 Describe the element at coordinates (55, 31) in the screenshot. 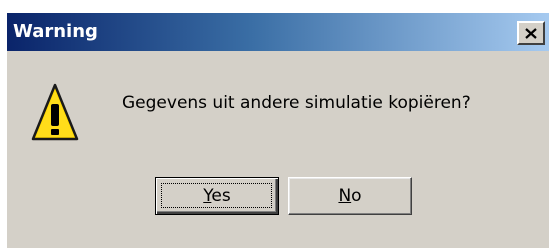

I see `dialog-title: Warning` at that location.